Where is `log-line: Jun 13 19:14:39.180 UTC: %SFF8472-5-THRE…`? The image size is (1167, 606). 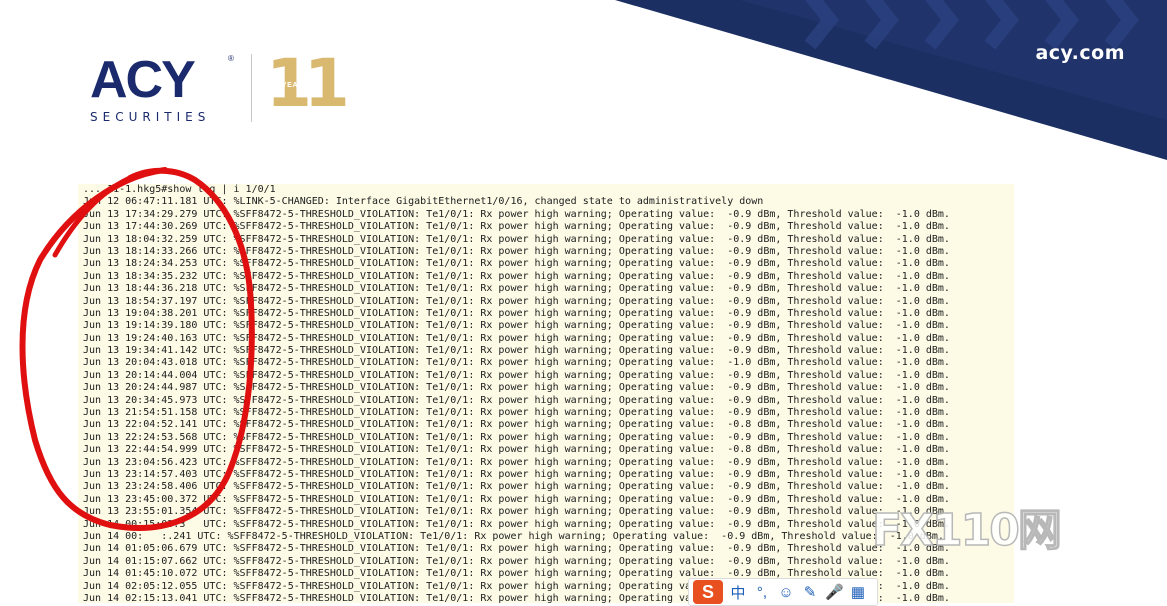
log-line: Jun 13 19:14:39.180 UTC: %SFF8472-5-THRE… is located at coordinates (516, 326).